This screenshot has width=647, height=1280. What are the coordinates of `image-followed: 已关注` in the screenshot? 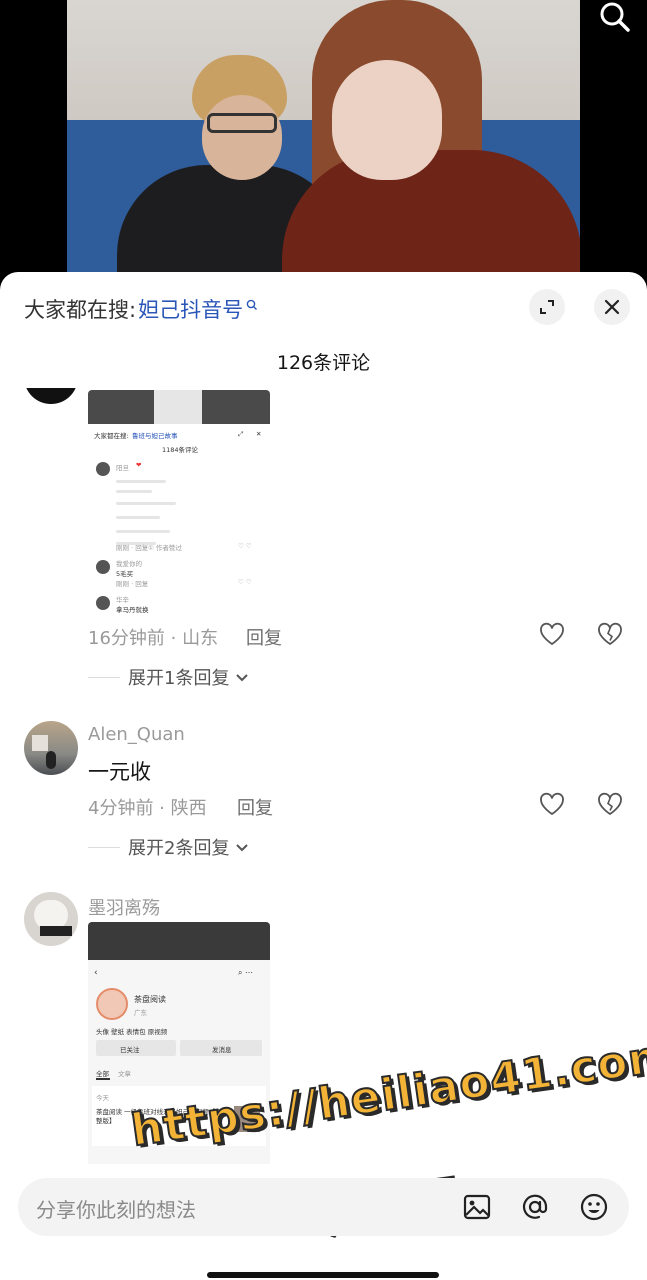 It's located at (130, 1050).